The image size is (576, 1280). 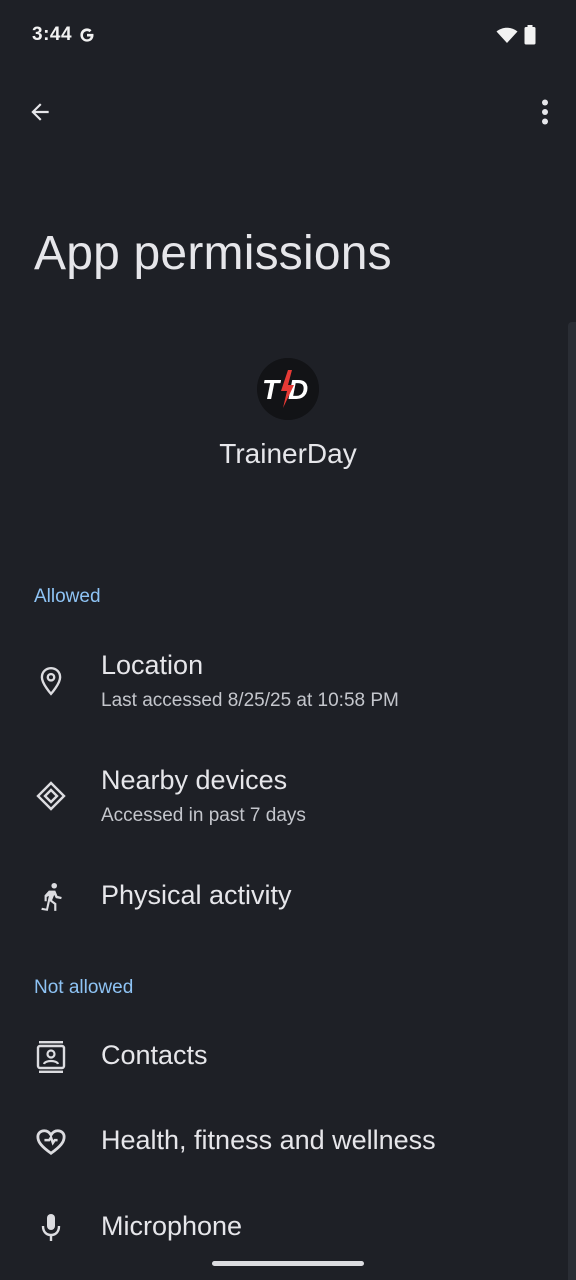 What do you see at coordinates (284, 1060) in the screenshot?
I see `permission-item-contacts: Contacts` at bounding box center [284, 1060].